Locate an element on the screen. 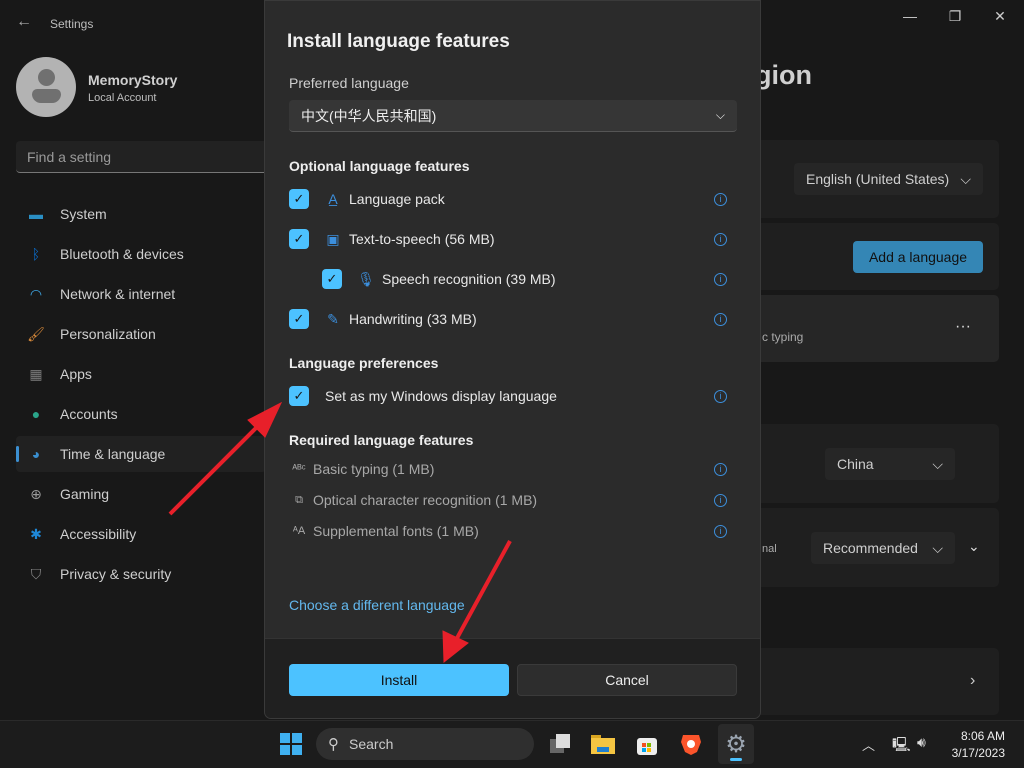 The height and width of the screenshot is (768, 1024). feature-label: Text-to-speech (56 MB) is located at coordinates (422, 239).